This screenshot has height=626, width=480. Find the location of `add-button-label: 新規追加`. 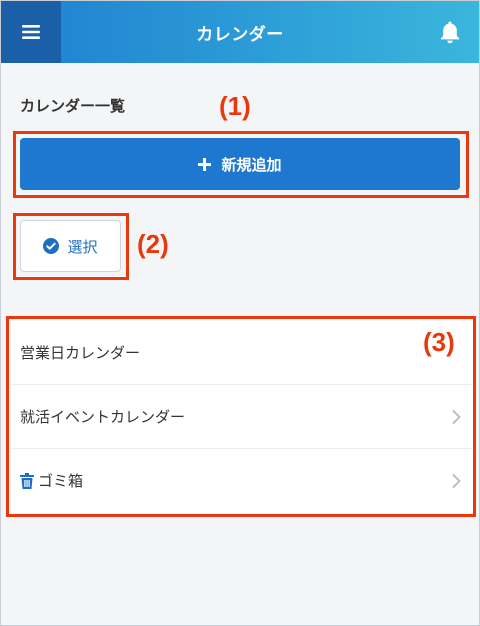

add-button-label: 新規追加 is located at coordinates (251, 164).